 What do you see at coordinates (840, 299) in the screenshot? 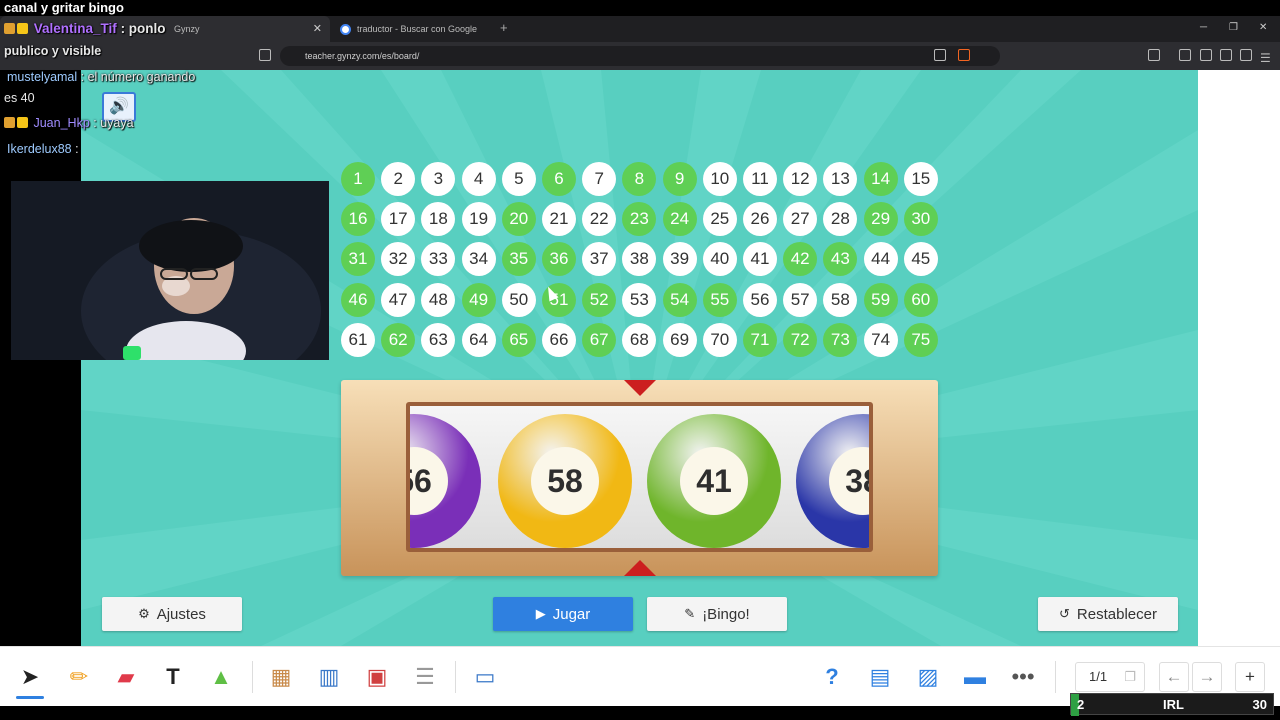
I see `bingo-number: 58` at bounding box center [840, 299].